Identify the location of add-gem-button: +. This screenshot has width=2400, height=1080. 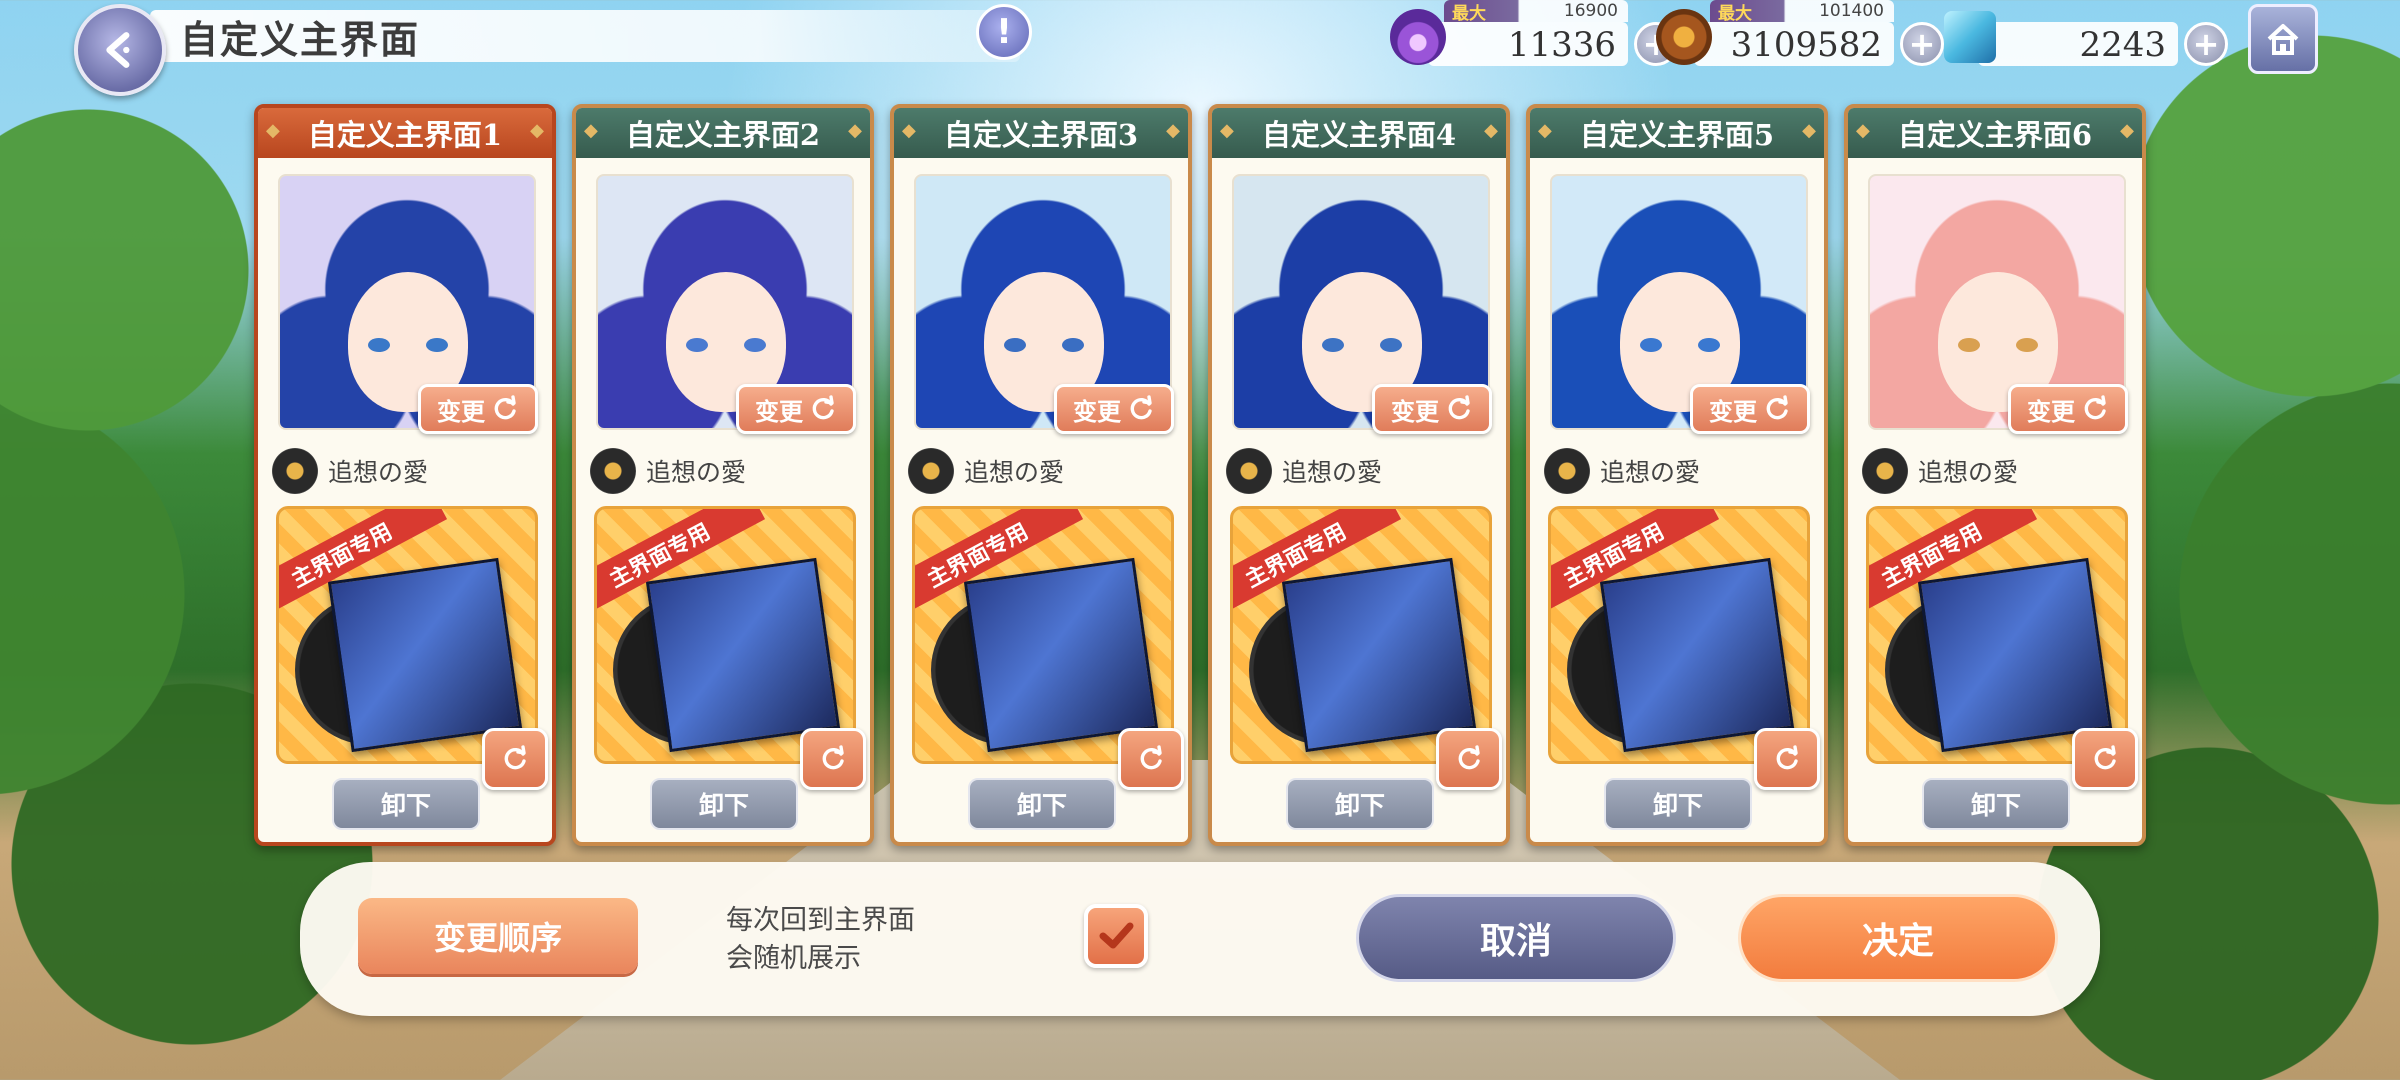
(2206, 44).